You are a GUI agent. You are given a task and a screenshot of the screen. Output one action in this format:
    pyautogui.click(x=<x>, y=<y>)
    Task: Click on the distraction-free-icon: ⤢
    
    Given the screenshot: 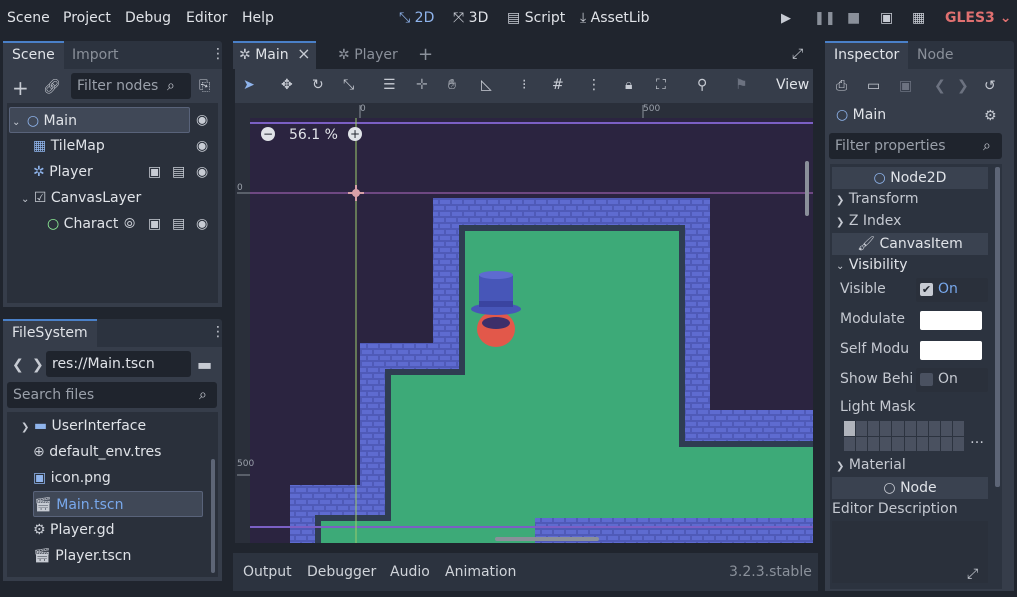 What is the action you would take?
    pyautogui.click(x=797, y=54)
    